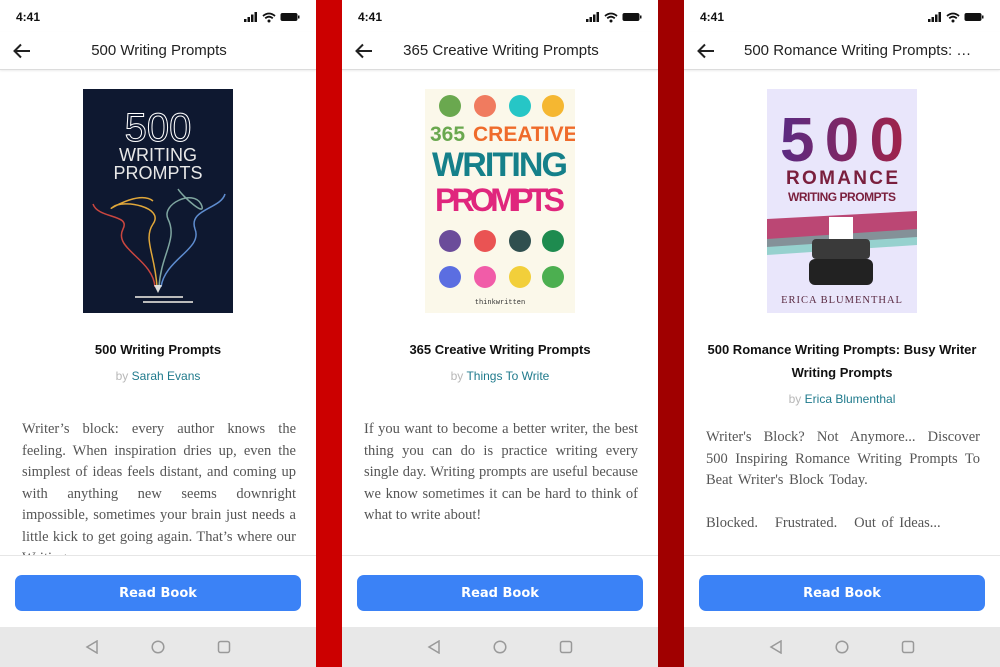  What do you see at coordinates (158, 349) in the screenshot?
I see `book-title: 500 Writing Prompts` at bounding box center [158, 349].